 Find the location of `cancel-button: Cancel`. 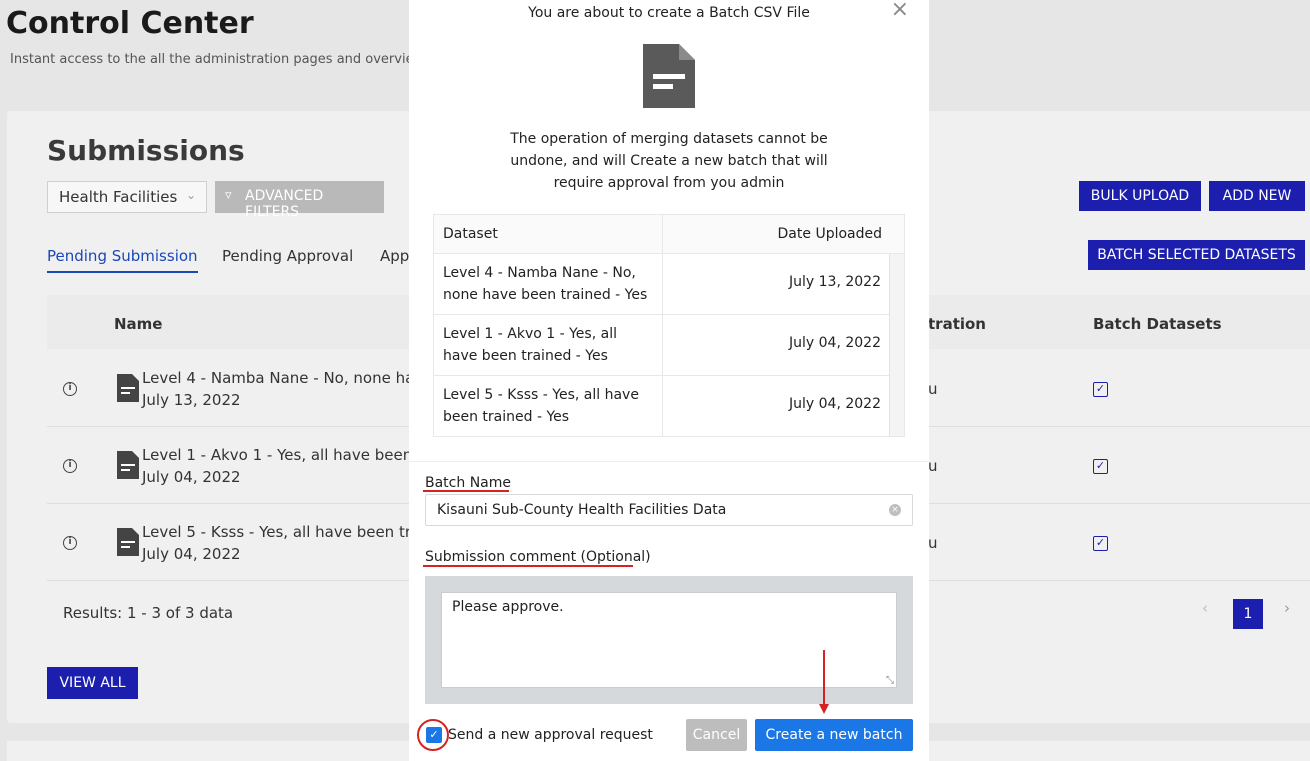

cancel-button: Cancel is located at coordinates (716, 735).